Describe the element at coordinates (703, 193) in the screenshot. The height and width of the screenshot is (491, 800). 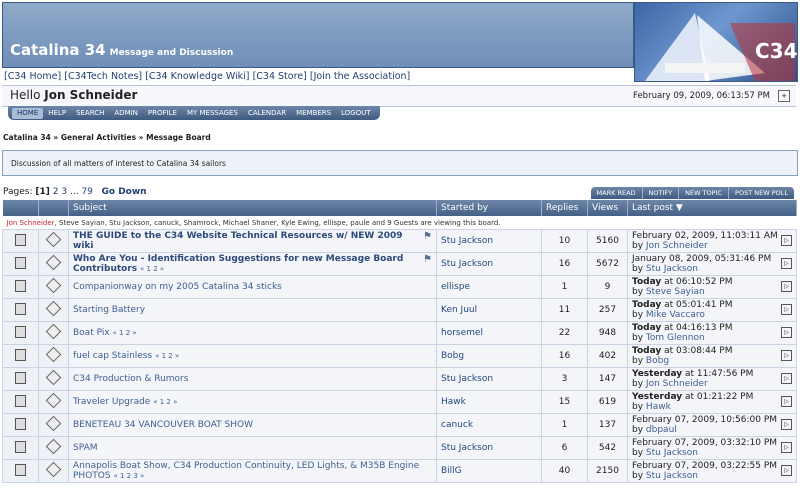
I see `new-topic-button: NEW TOPIC` at that location.